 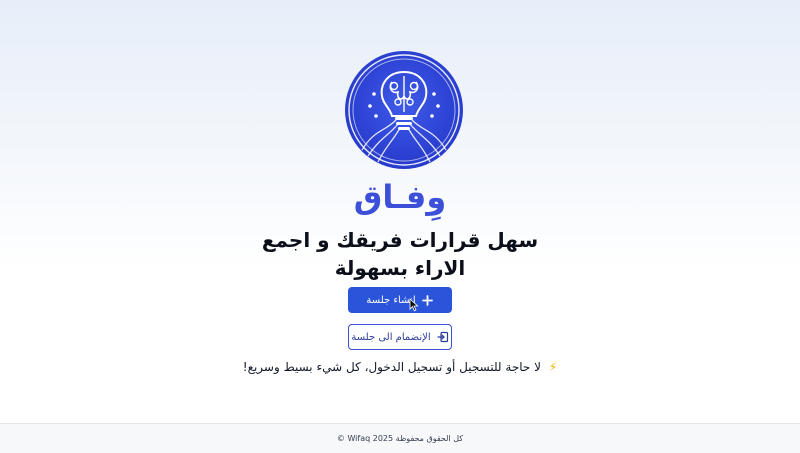 I want to click on plus-icon, so click(x=428, y=300).